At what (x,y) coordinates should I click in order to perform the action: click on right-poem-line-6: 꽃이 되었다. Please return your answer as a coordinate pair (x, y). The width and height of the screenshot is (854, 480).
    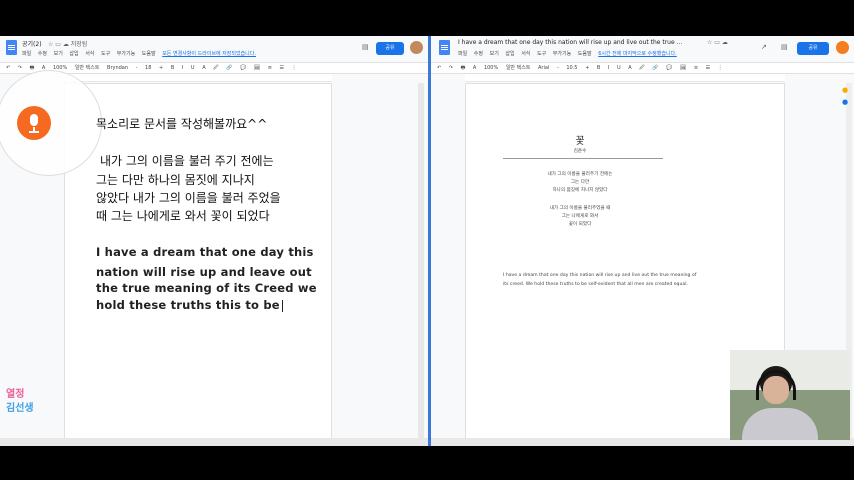
    Looking at the image, I should click on (580, 225).